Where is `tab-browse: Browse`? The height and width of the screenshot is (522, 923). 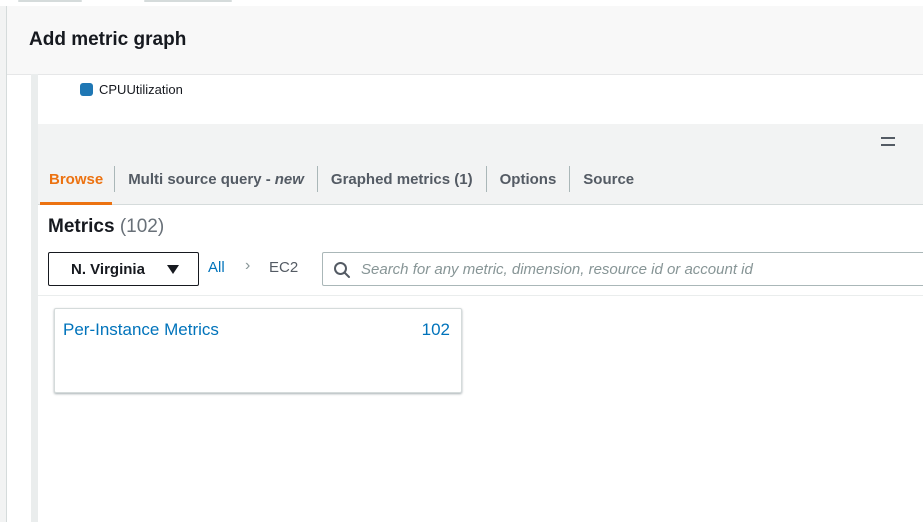 tab-browse: Browse is located at coordinates (76, 179).